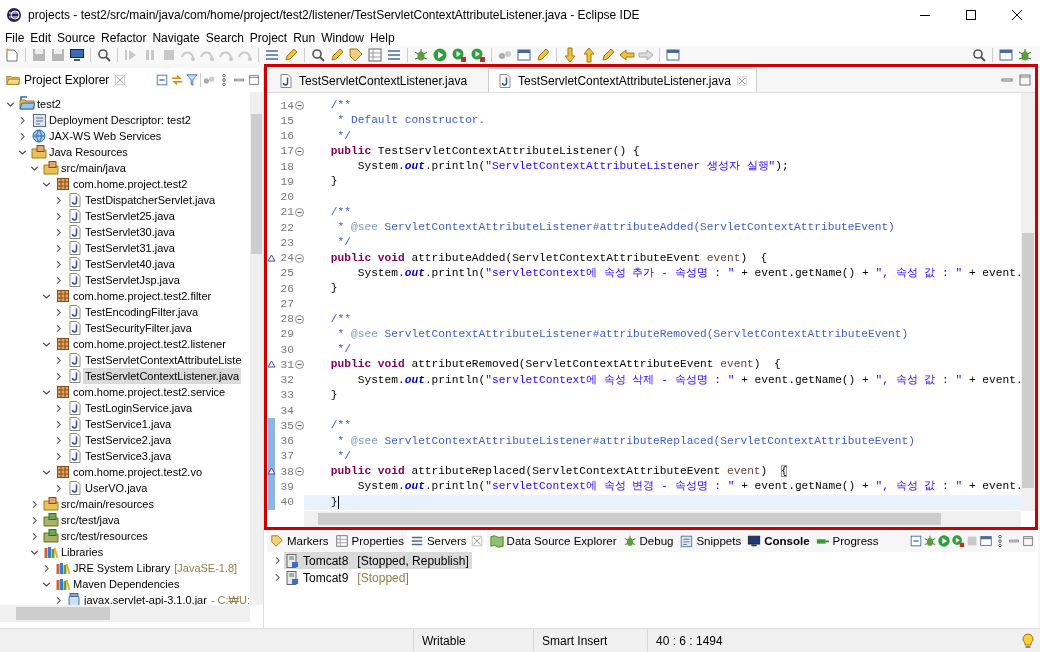 The width and height of the screenshot is (1040, 652). Describe the element at coordinates (688, 487) in the screenshot. I see `code-line: System.out.println("servletContext에 속성 변경 - 속성명 : " + event.getName() + ", 속성 값 : " + event.` at that location.